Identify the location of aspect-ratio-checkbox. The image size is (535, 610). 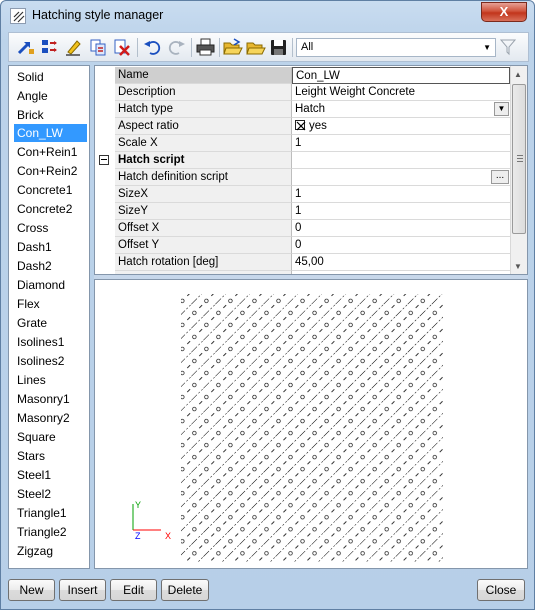
(300, 125).